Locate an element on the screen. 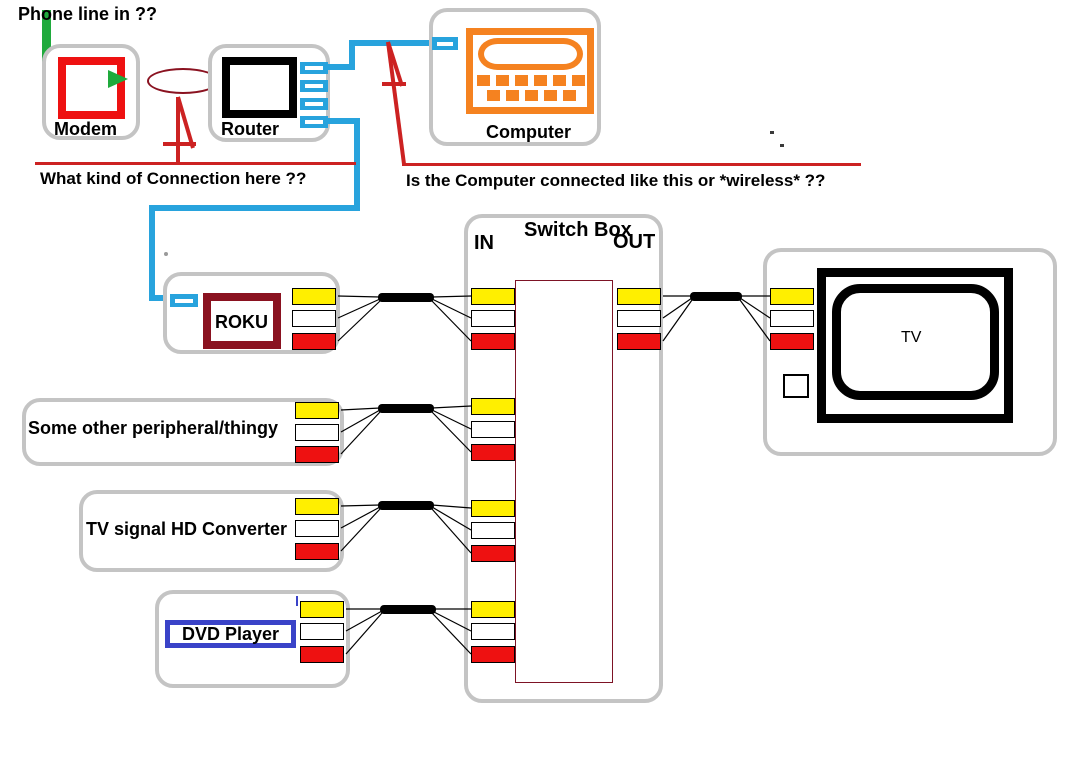 The image size is (1086, 765). roku-label: ROKU is located at coordinates (241, 322).